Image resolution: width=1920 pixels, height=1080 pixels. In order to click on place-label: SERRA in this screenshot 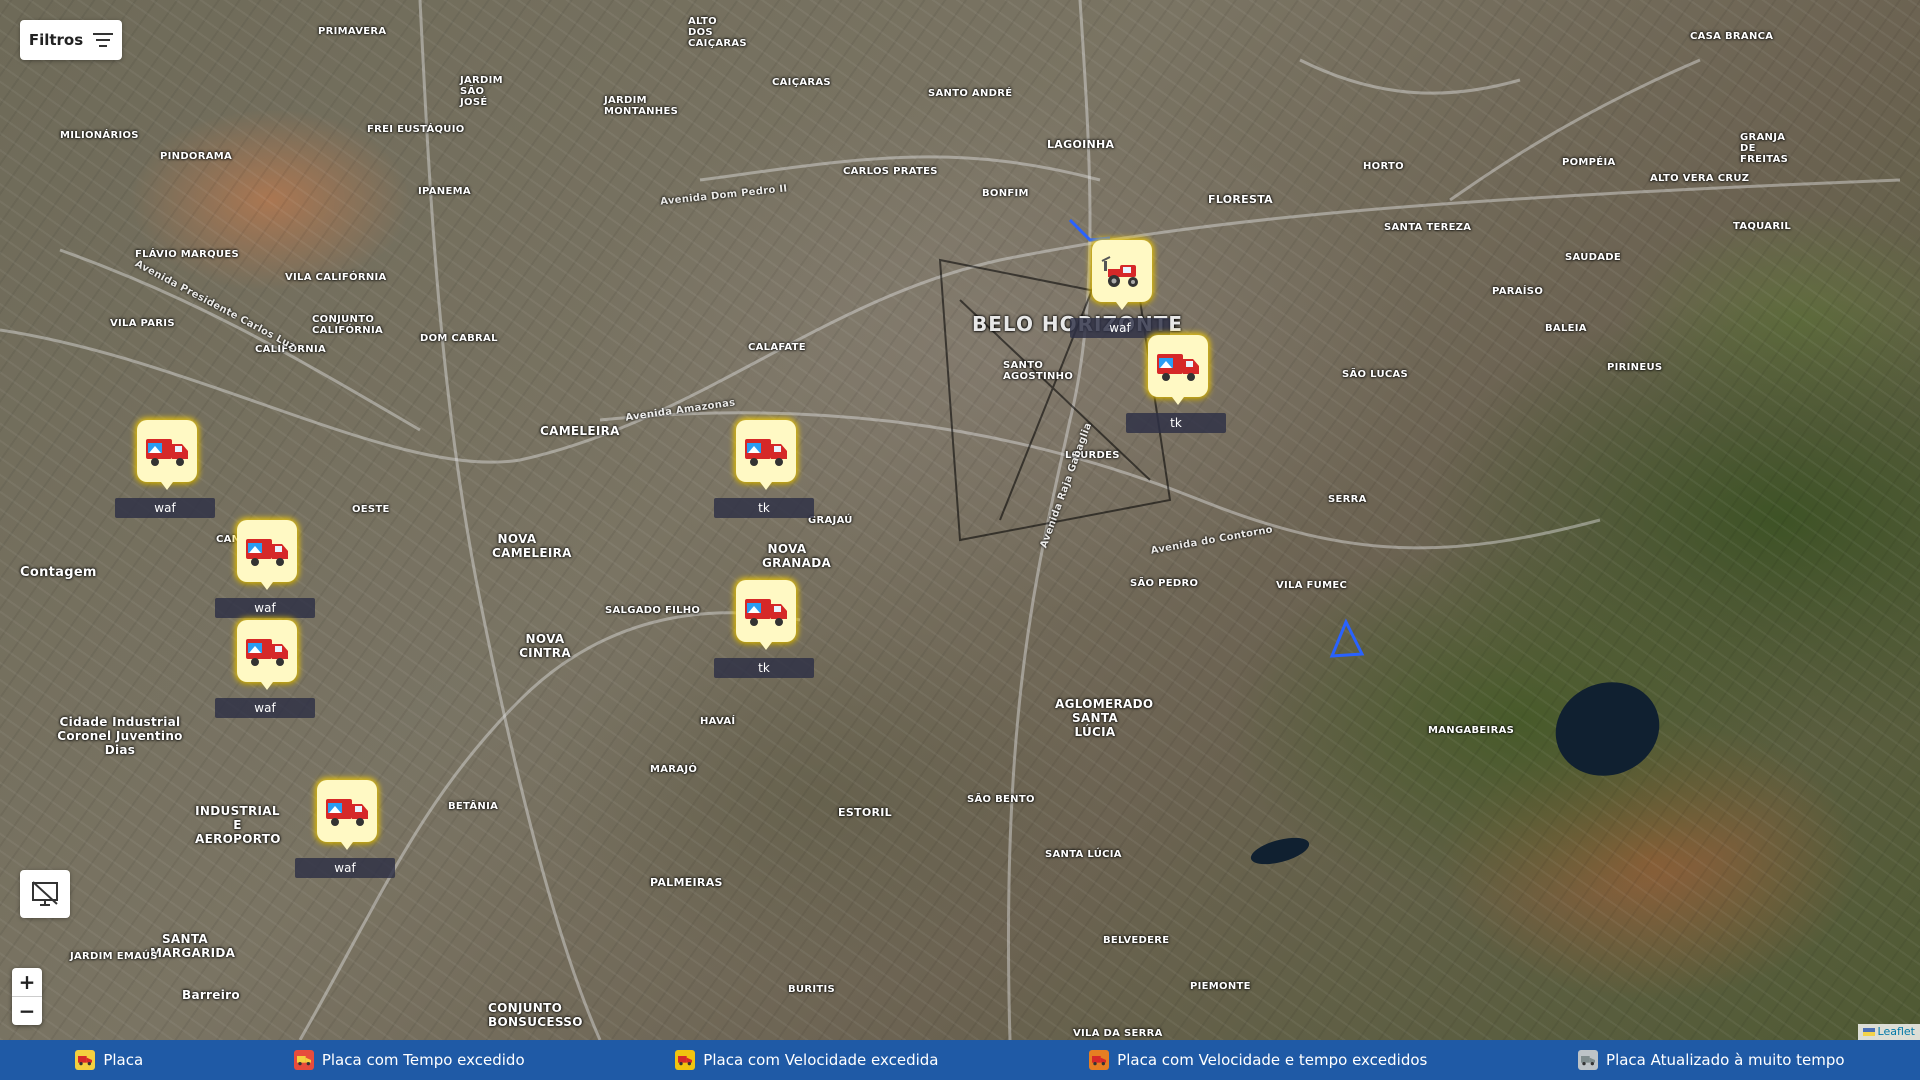, I will do `click(1347, 499)`.